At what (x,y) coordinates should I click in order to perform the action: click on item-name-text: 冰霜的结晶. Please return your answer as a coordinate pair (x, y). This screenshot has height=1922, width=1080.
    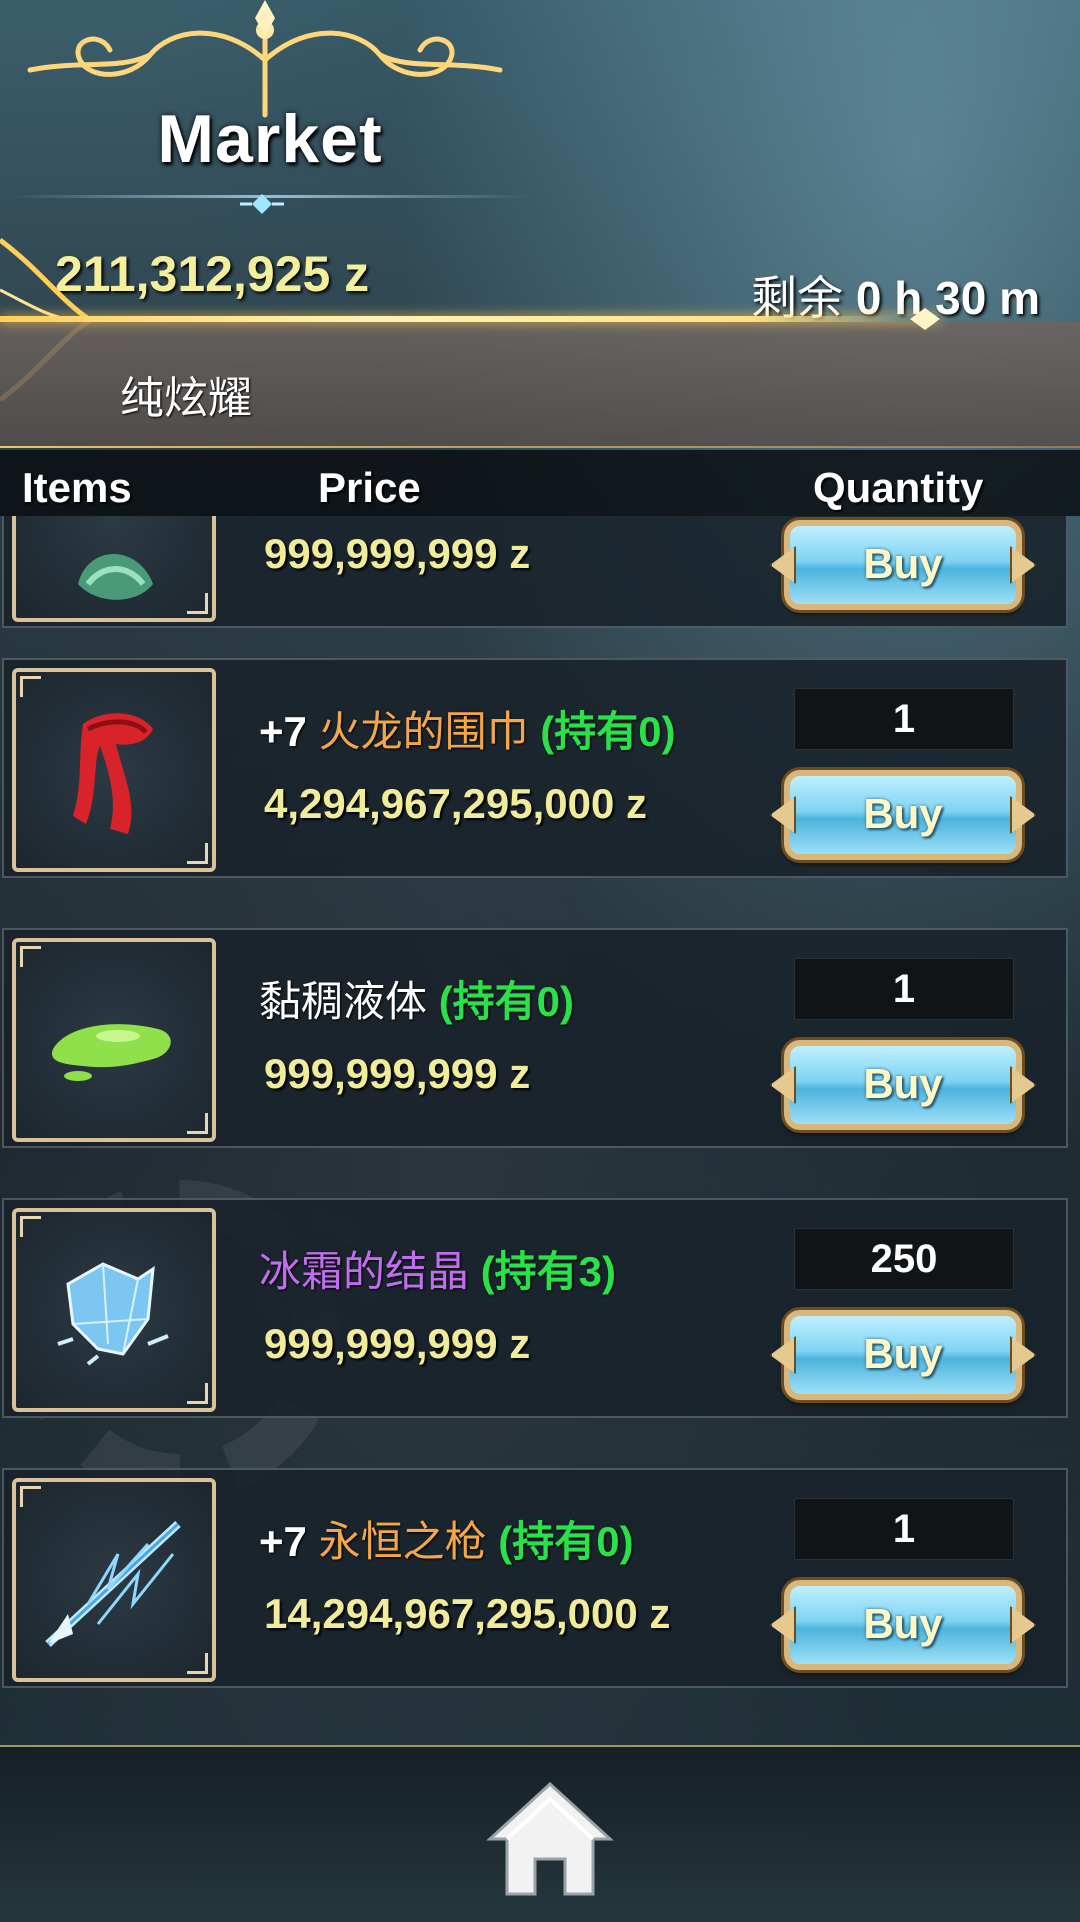
    Looking at the image, I should click on (364, 1271).